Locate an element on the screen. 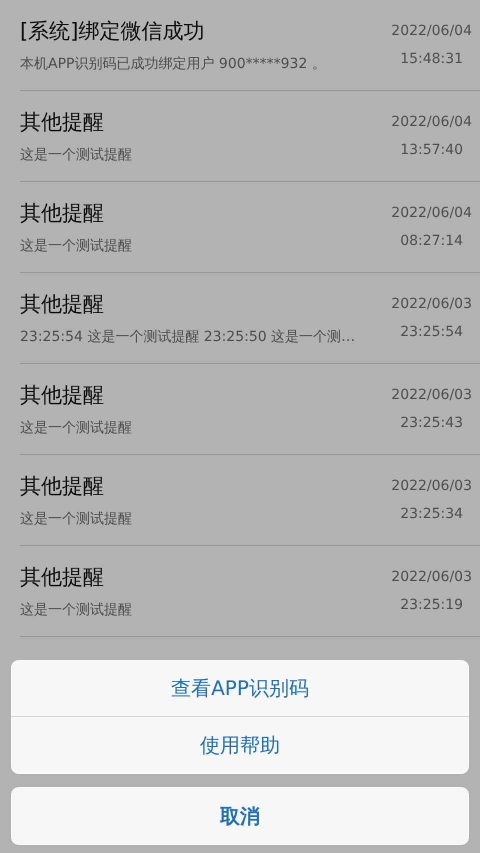 The height and width of the screenshot is (853, 480). message-time: 13:57:40 is located at coordinates (432, 150).